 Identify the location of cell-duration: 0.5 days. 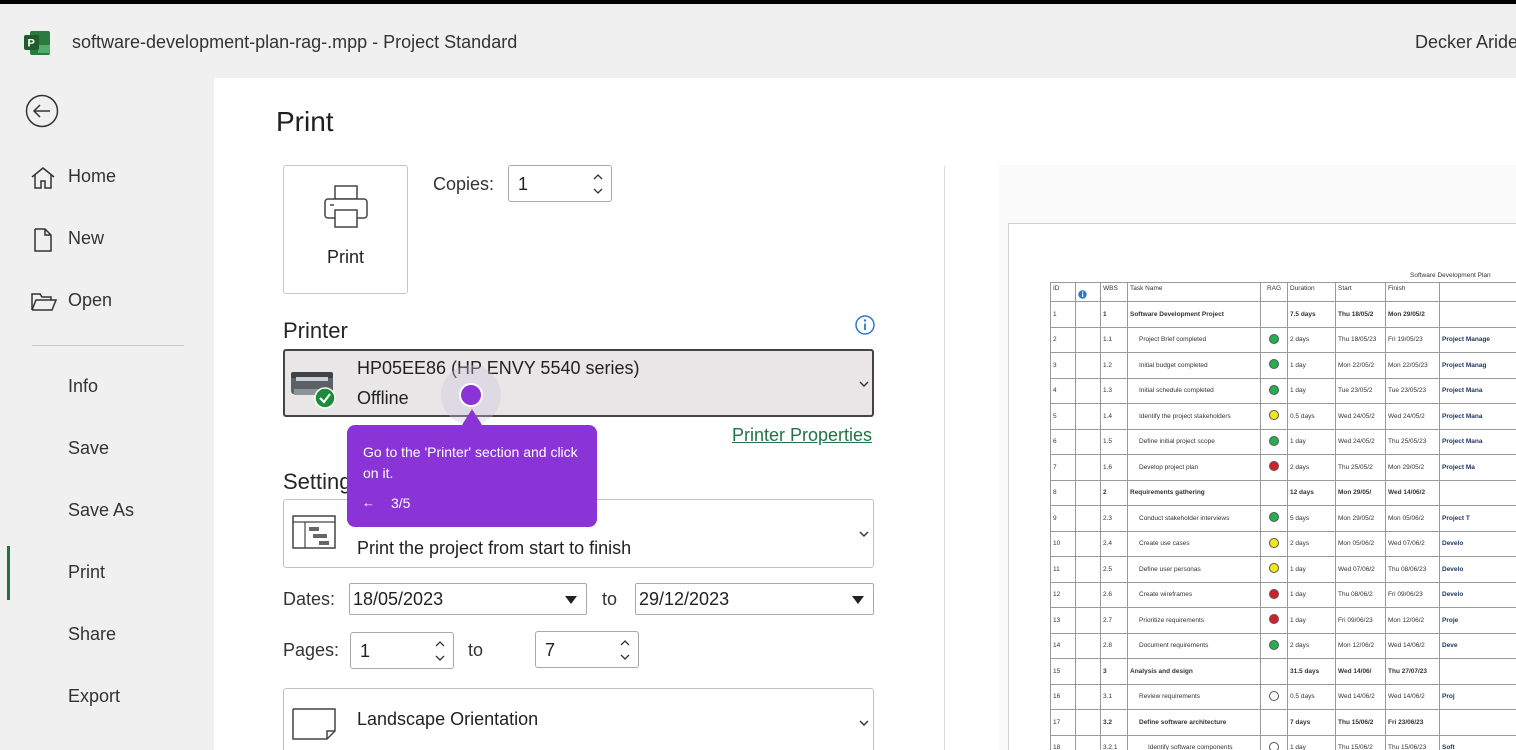
(1311, 696).